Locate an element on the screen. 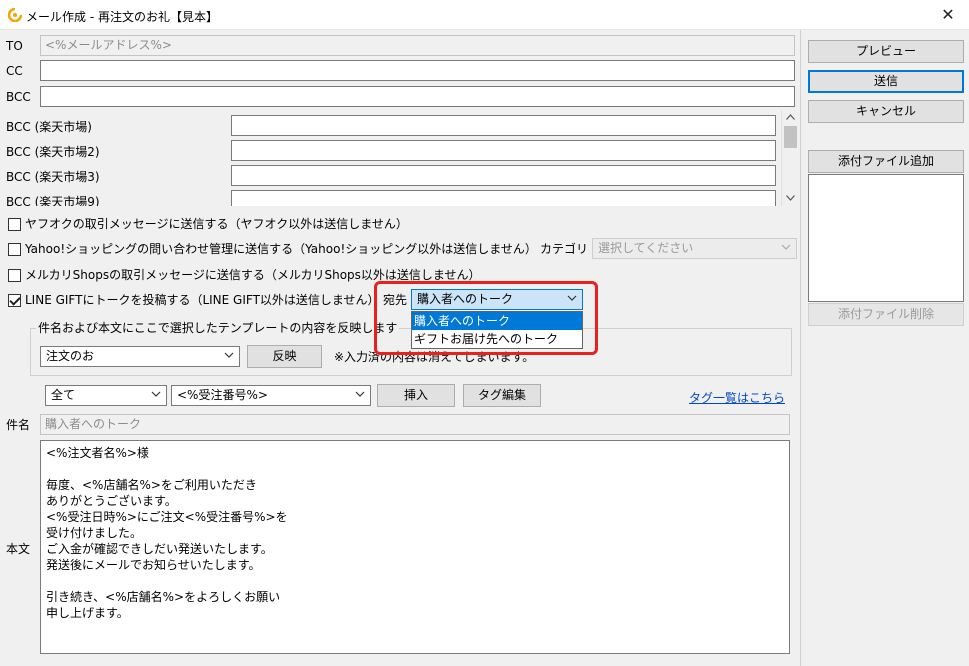  tag-select-value: <%受注番号%> is located at coordinates (222, 395).